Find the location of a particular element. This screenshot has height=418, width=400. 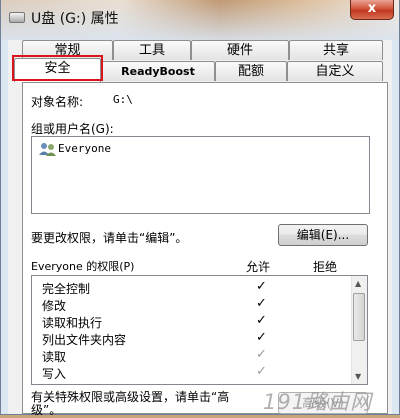

tab-hardware: 硬件 is located at coordinates (240, 50).